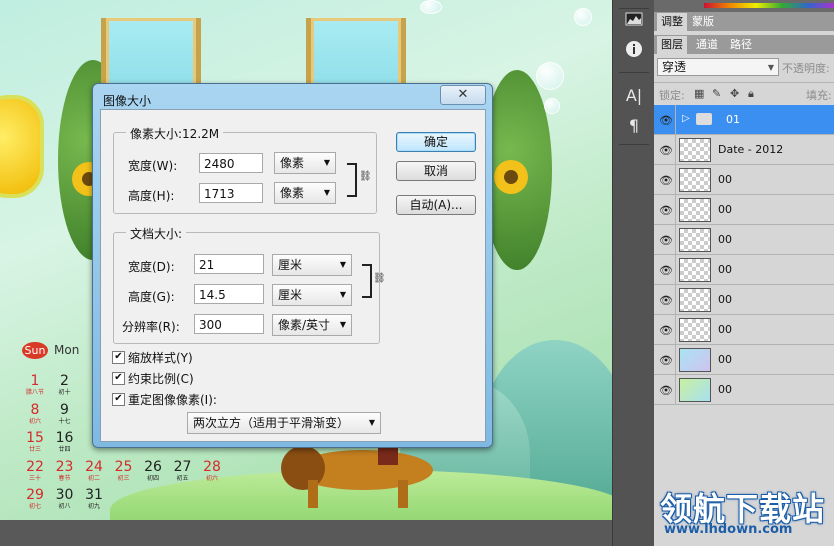 This screenshot has width=834, height=546. I want to click on calendar-day: 27 初五, so click(183, 470).